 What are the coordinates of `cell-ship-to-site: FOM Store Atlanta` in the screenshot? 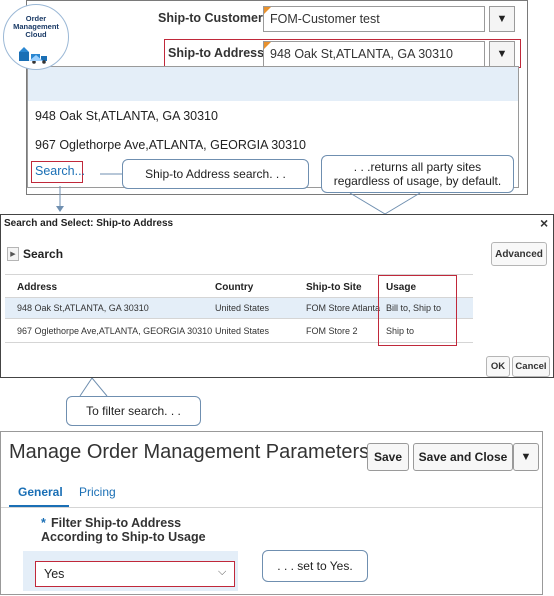 It's located at (343, 308).